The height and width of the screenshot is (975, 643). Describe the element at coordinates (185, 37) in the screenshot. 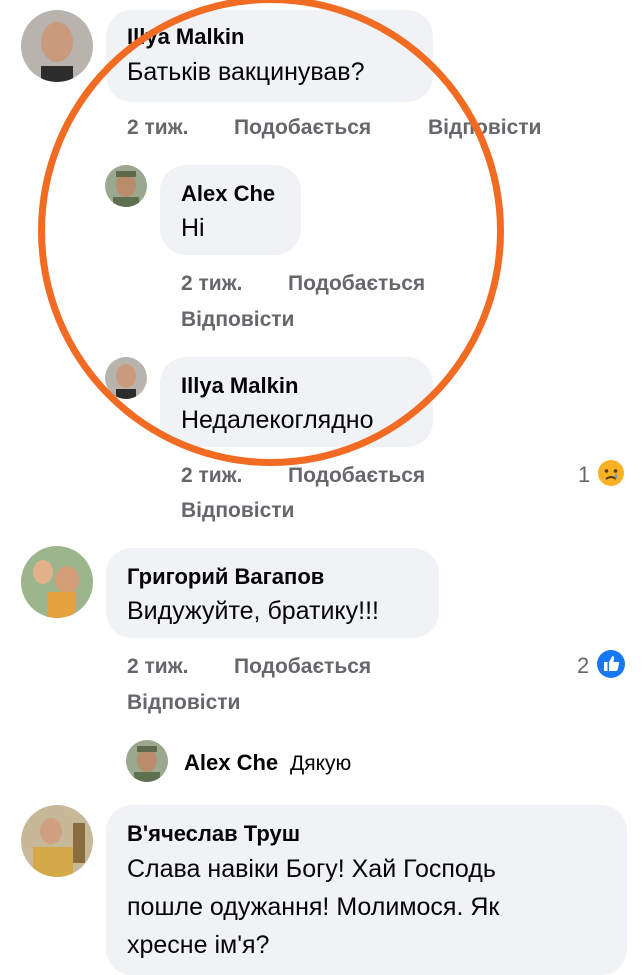

I see `comment-author: Illya Malkin` at that location.